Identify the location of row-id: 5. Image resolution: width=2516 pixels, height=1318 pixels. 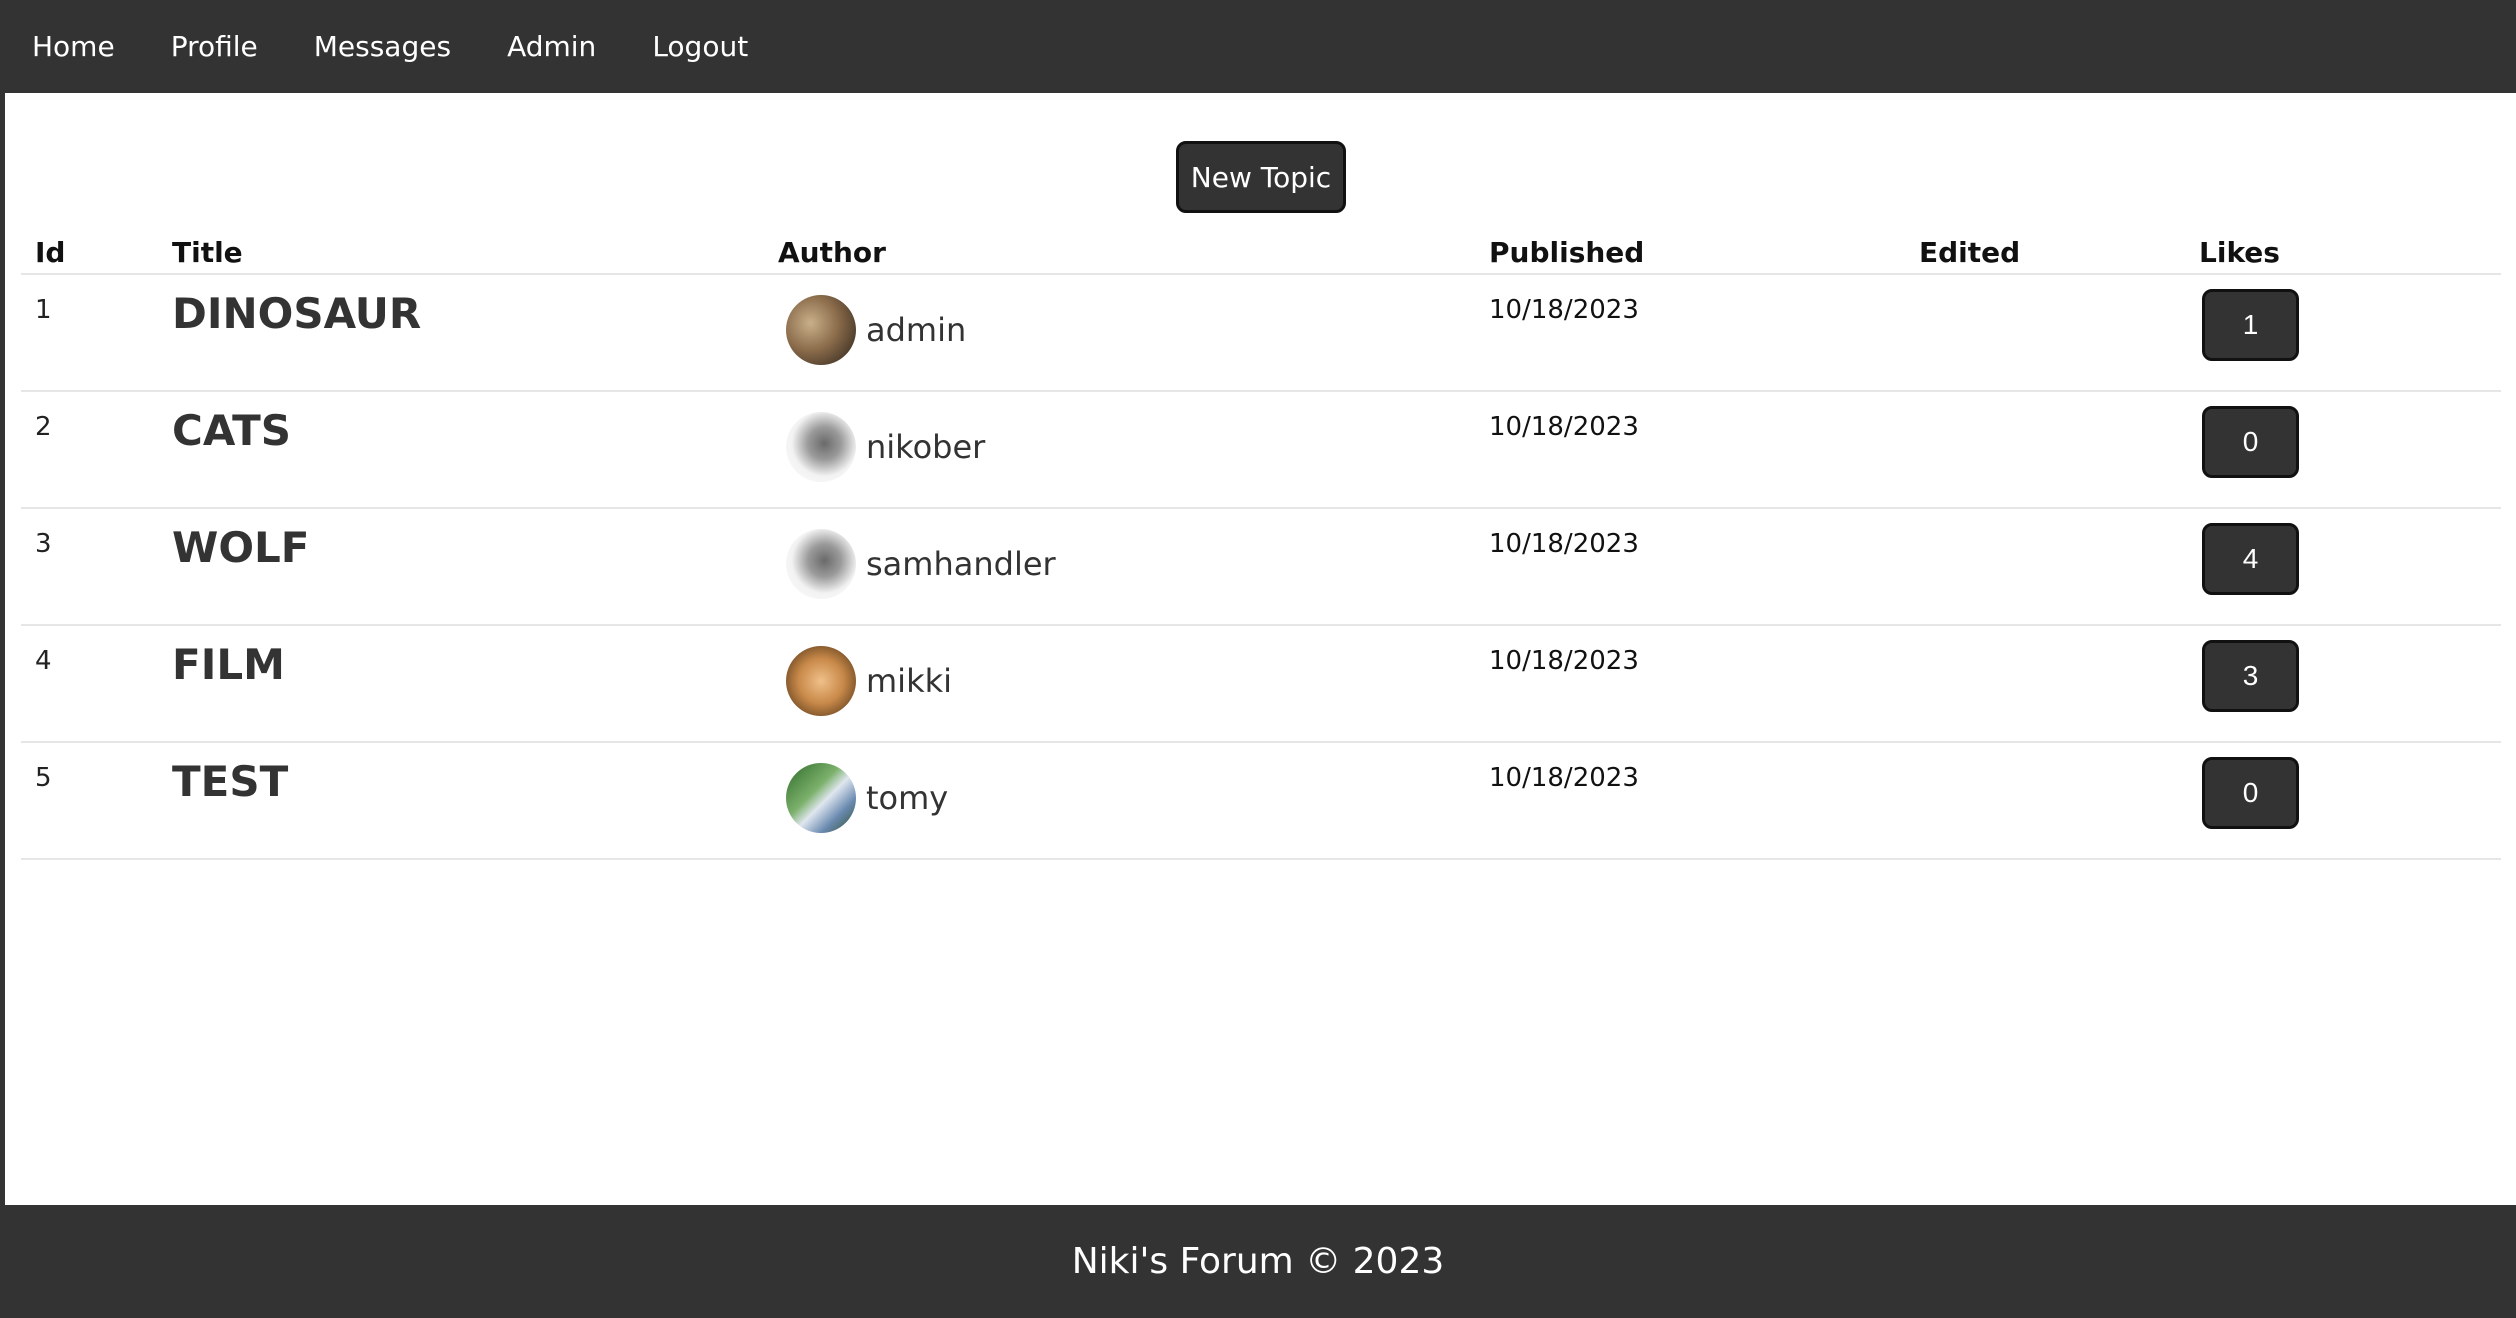
(43, 778).